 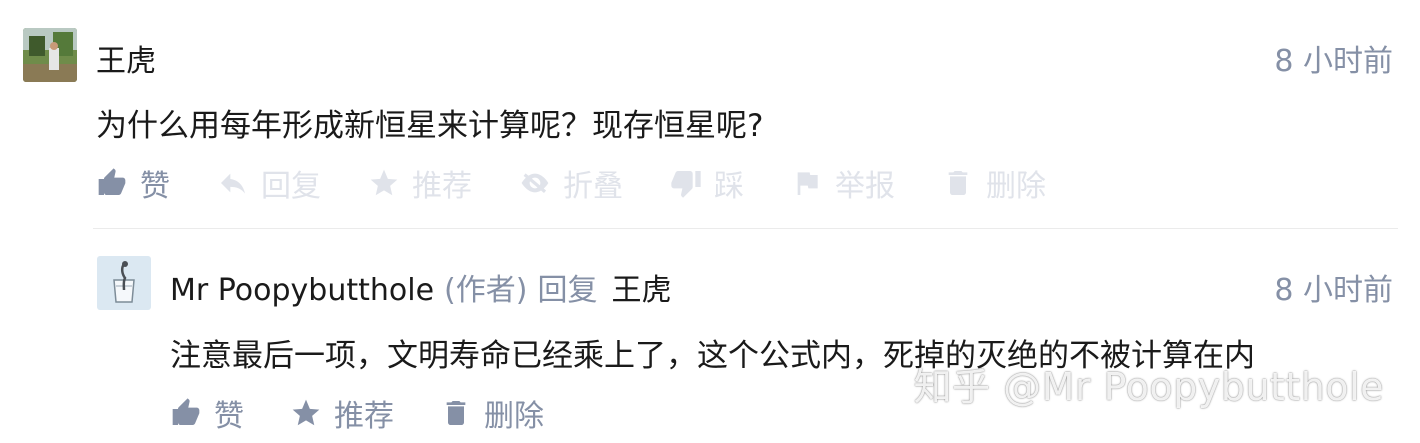 What do you see at coordinates (291, 186) in the screenshot?
I see `reply-label: 回复` at bounding box center [291, 186].